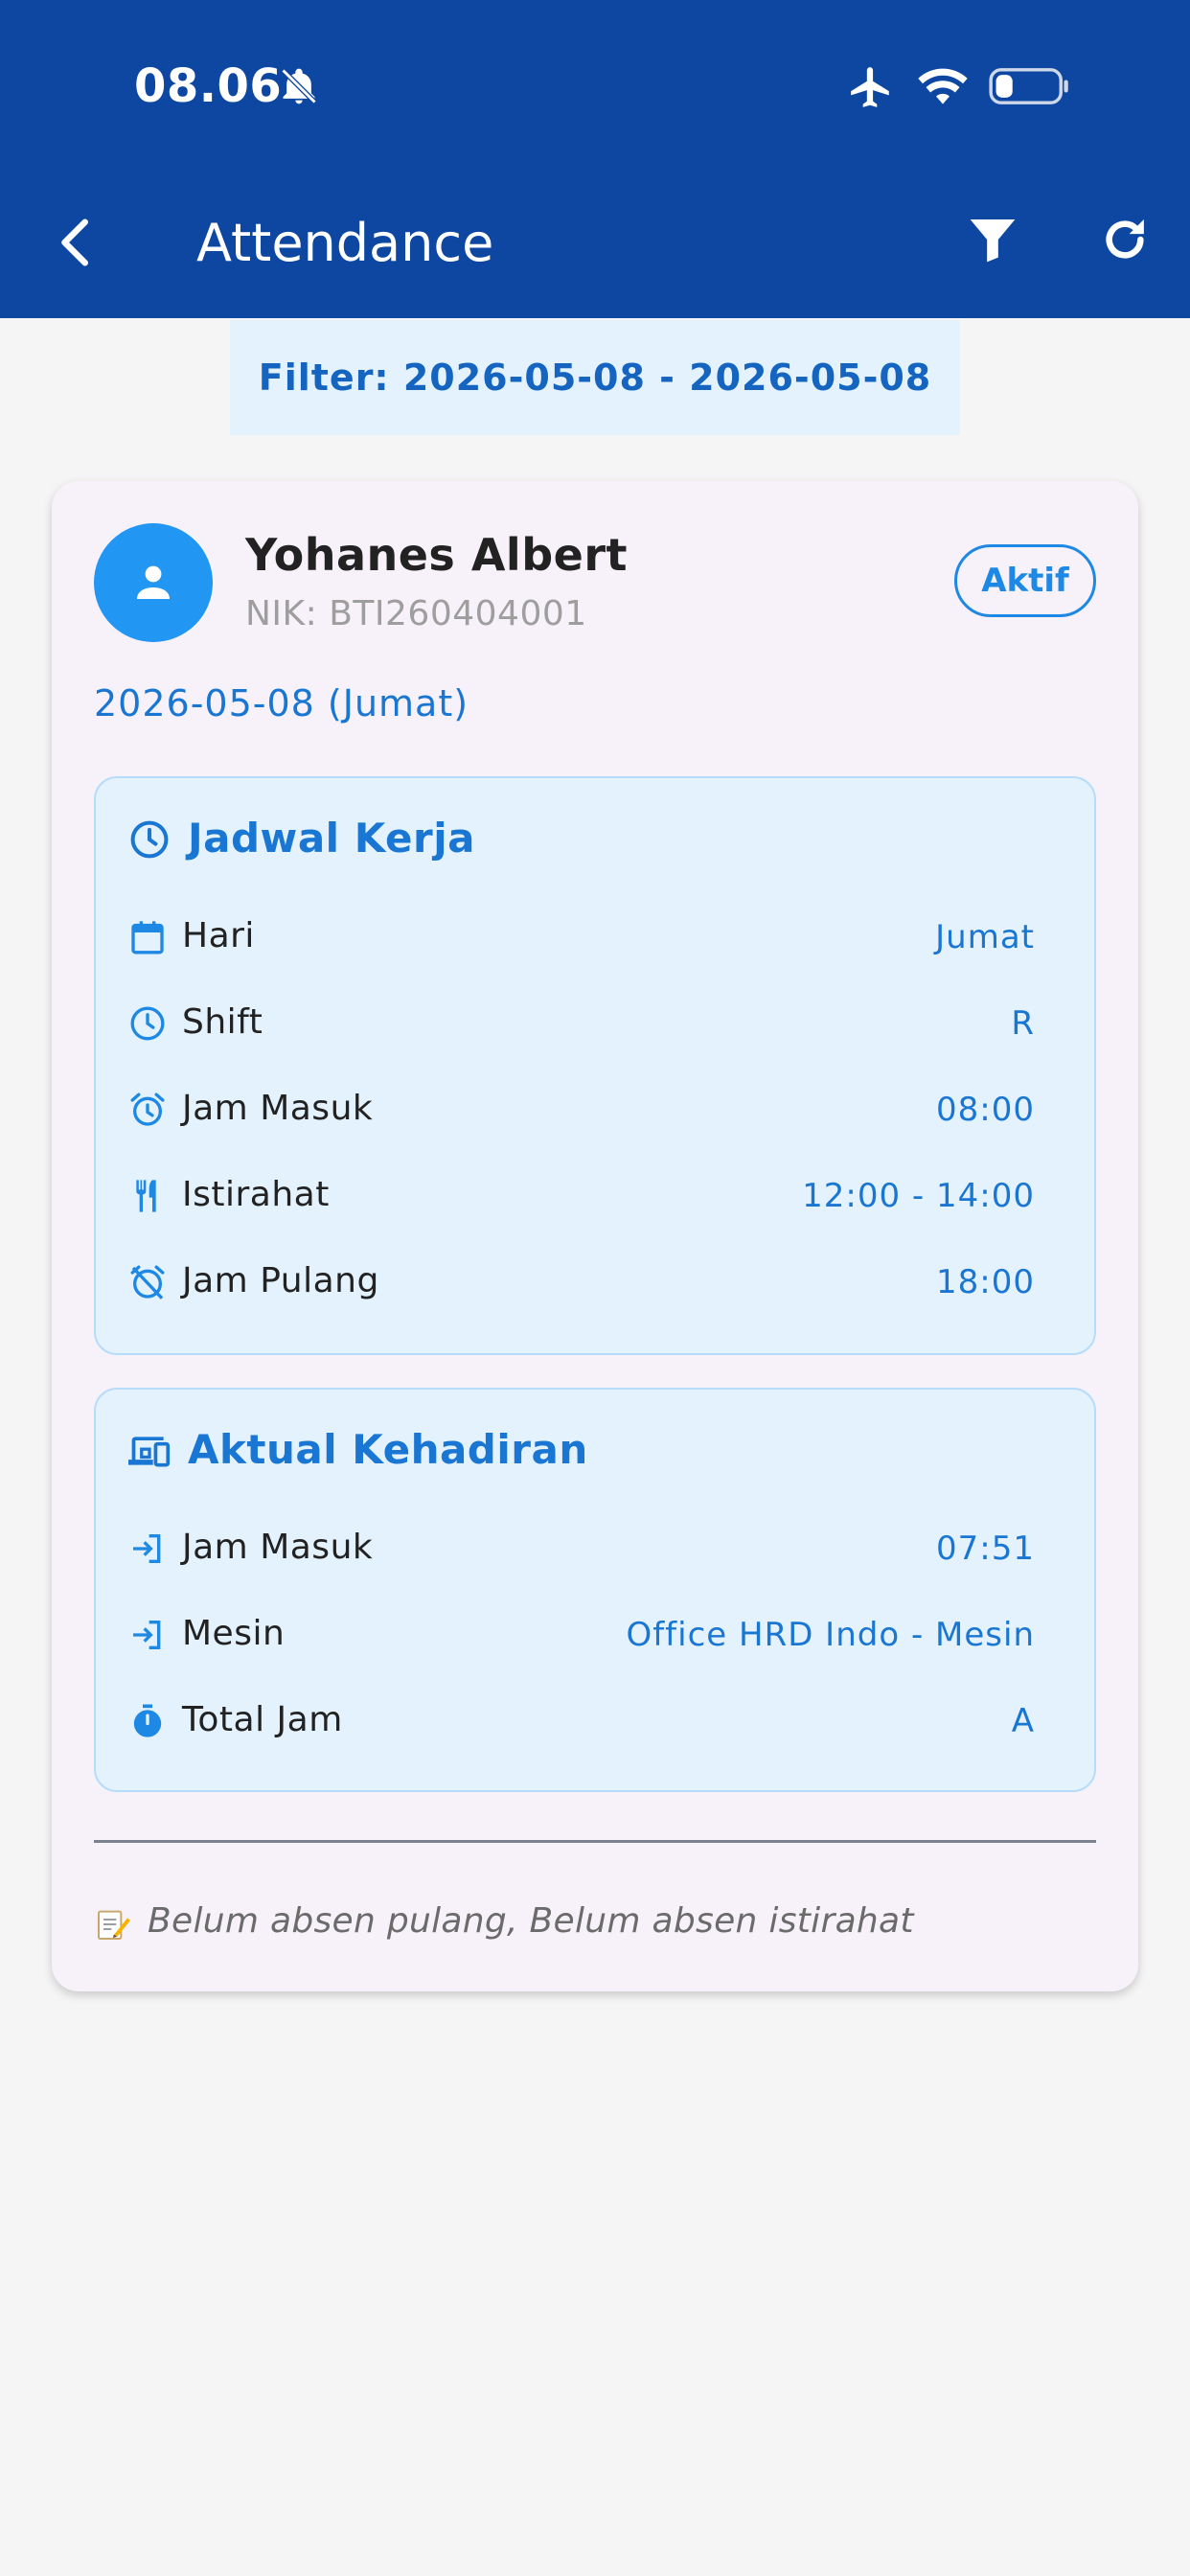 This screenshot has height=2576, width=1190. I want to click on row-value: 12:00 - 14:00, so click(919, 1196).